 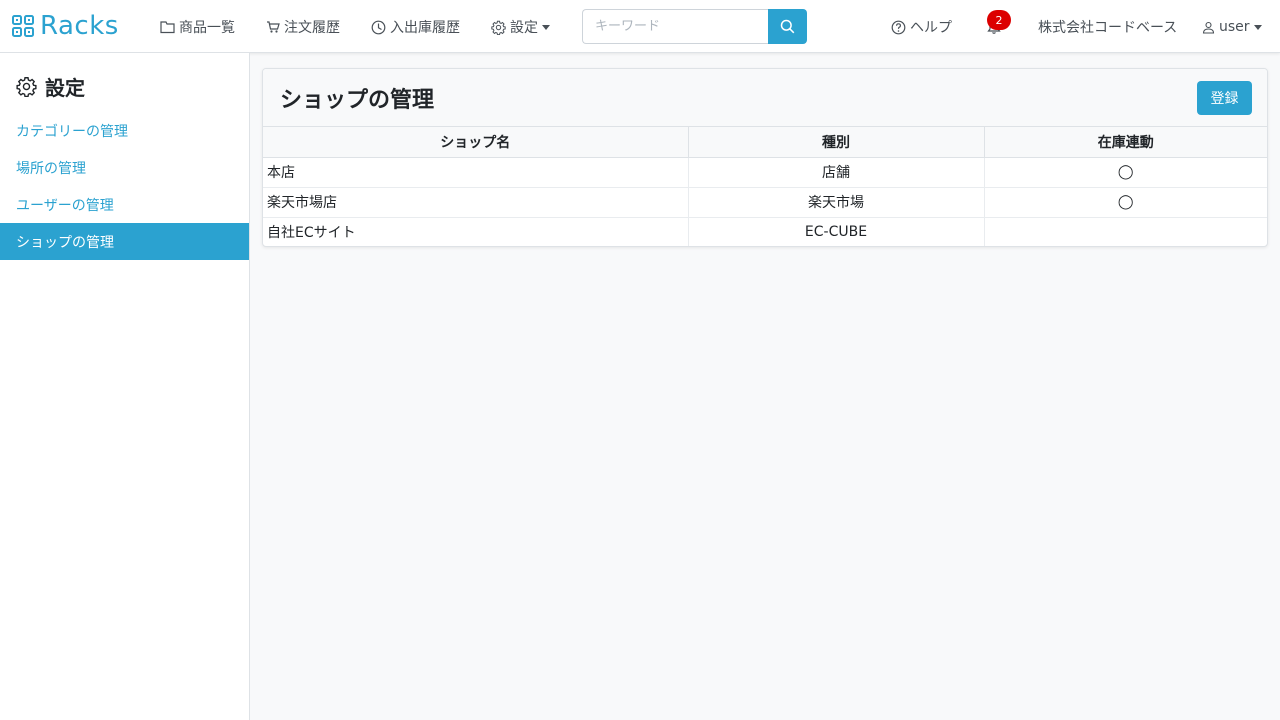 I want to click on stock-sync-cell, so click(x=1125, y=231).